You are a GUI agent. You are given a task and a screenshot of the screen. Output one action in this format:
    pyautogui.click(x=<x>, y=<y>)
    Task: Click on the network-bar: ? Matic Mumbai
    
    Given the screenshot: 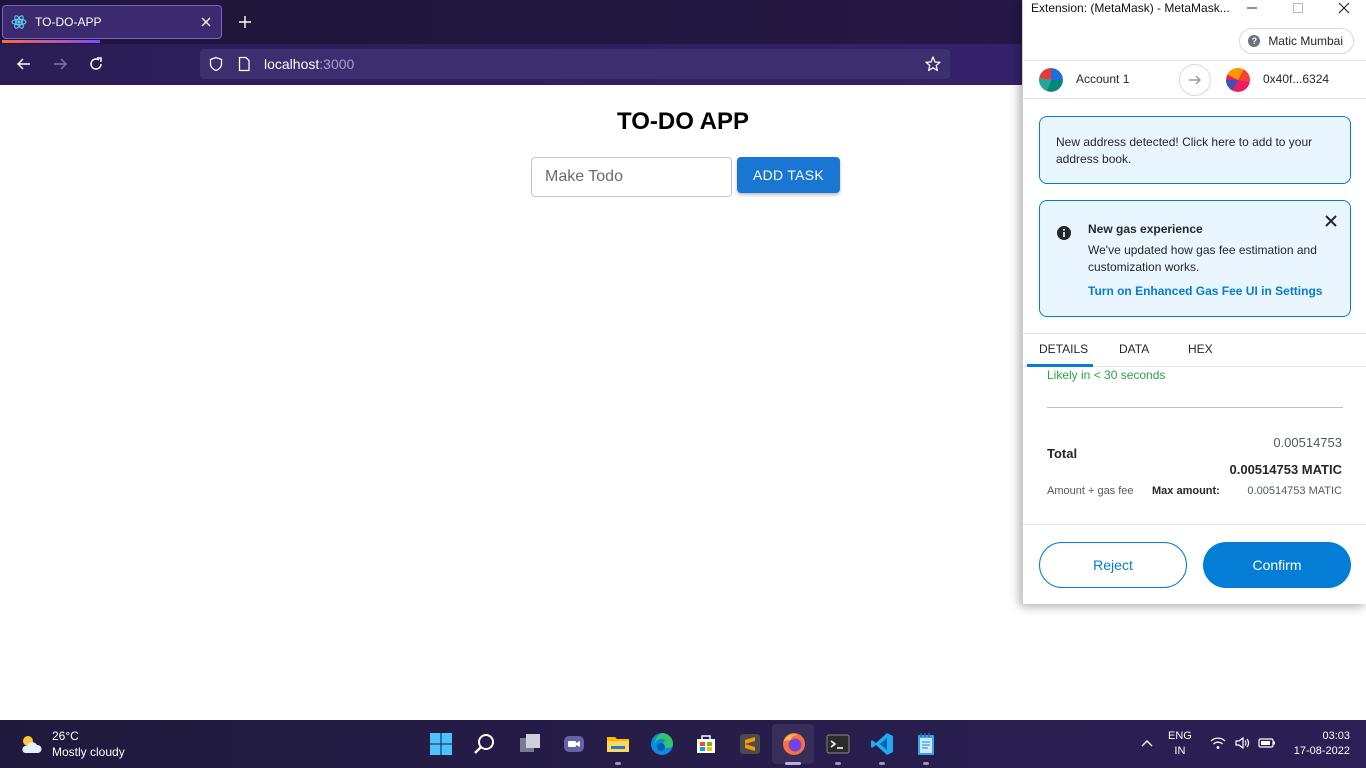 What is the action you would take?
    pyautogui.click(x=1194, y=41)
    